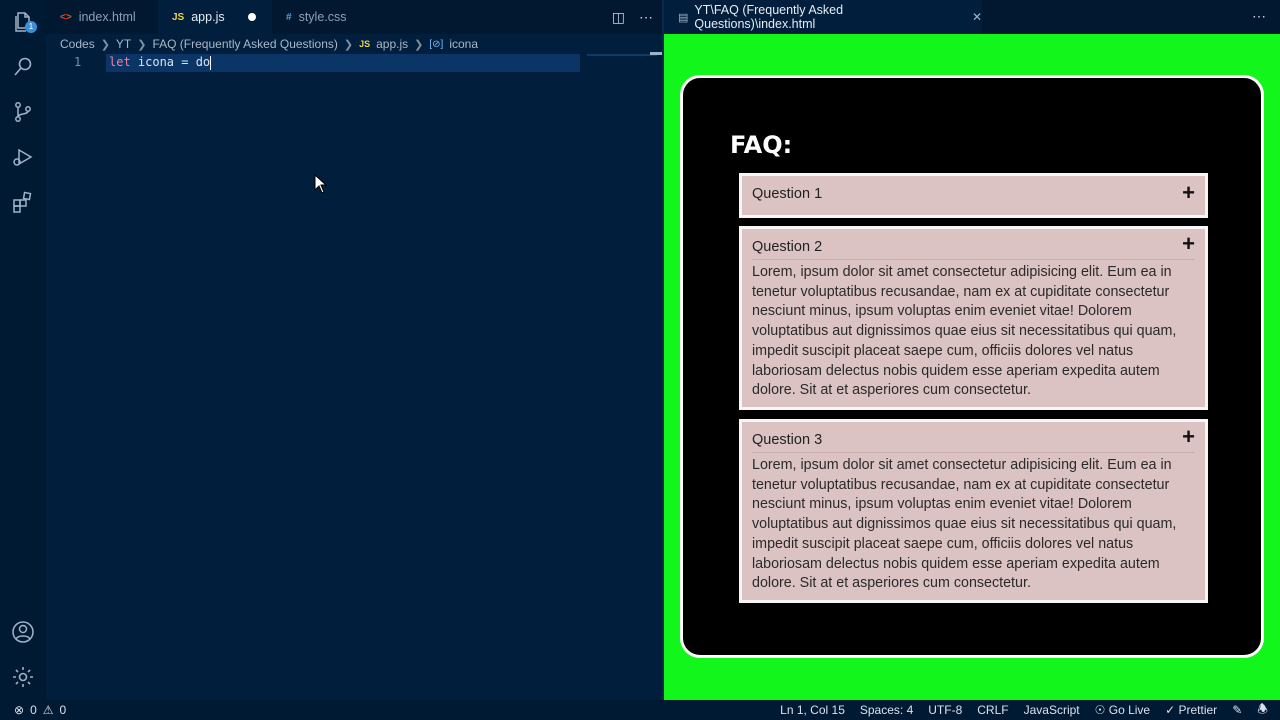 This screenshot has width=1280, height=720. I want to click on files-icon: 1, so click(23, 22).